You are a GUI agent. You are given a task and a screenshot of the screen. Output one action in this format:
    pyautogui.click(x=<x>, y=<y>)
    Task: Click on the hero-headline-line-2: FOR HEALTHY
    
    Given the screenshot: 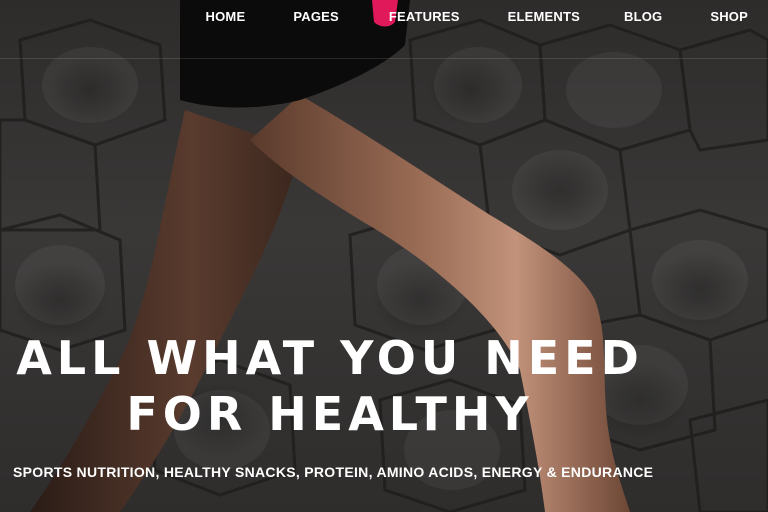 What is the action you would take?
    pyautogui.click(x=330, y=414)
    